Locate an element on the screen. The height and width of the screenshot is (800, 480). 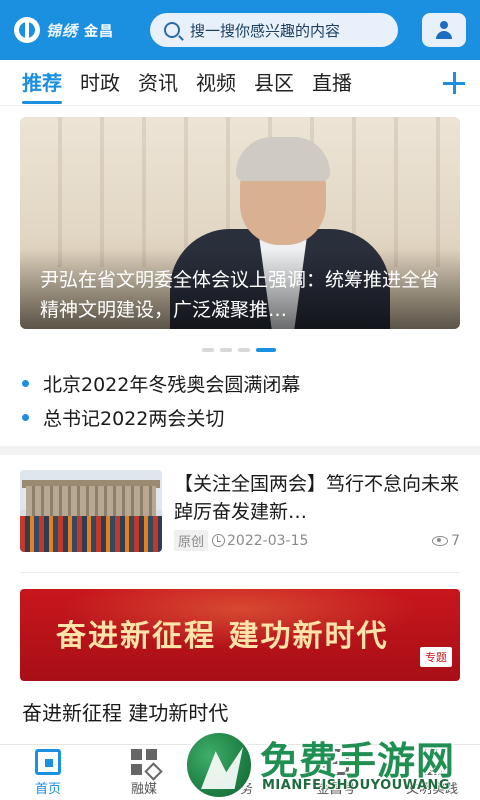
headline-item: 总书记2022两会关切 is located at coordinates (242, 417).